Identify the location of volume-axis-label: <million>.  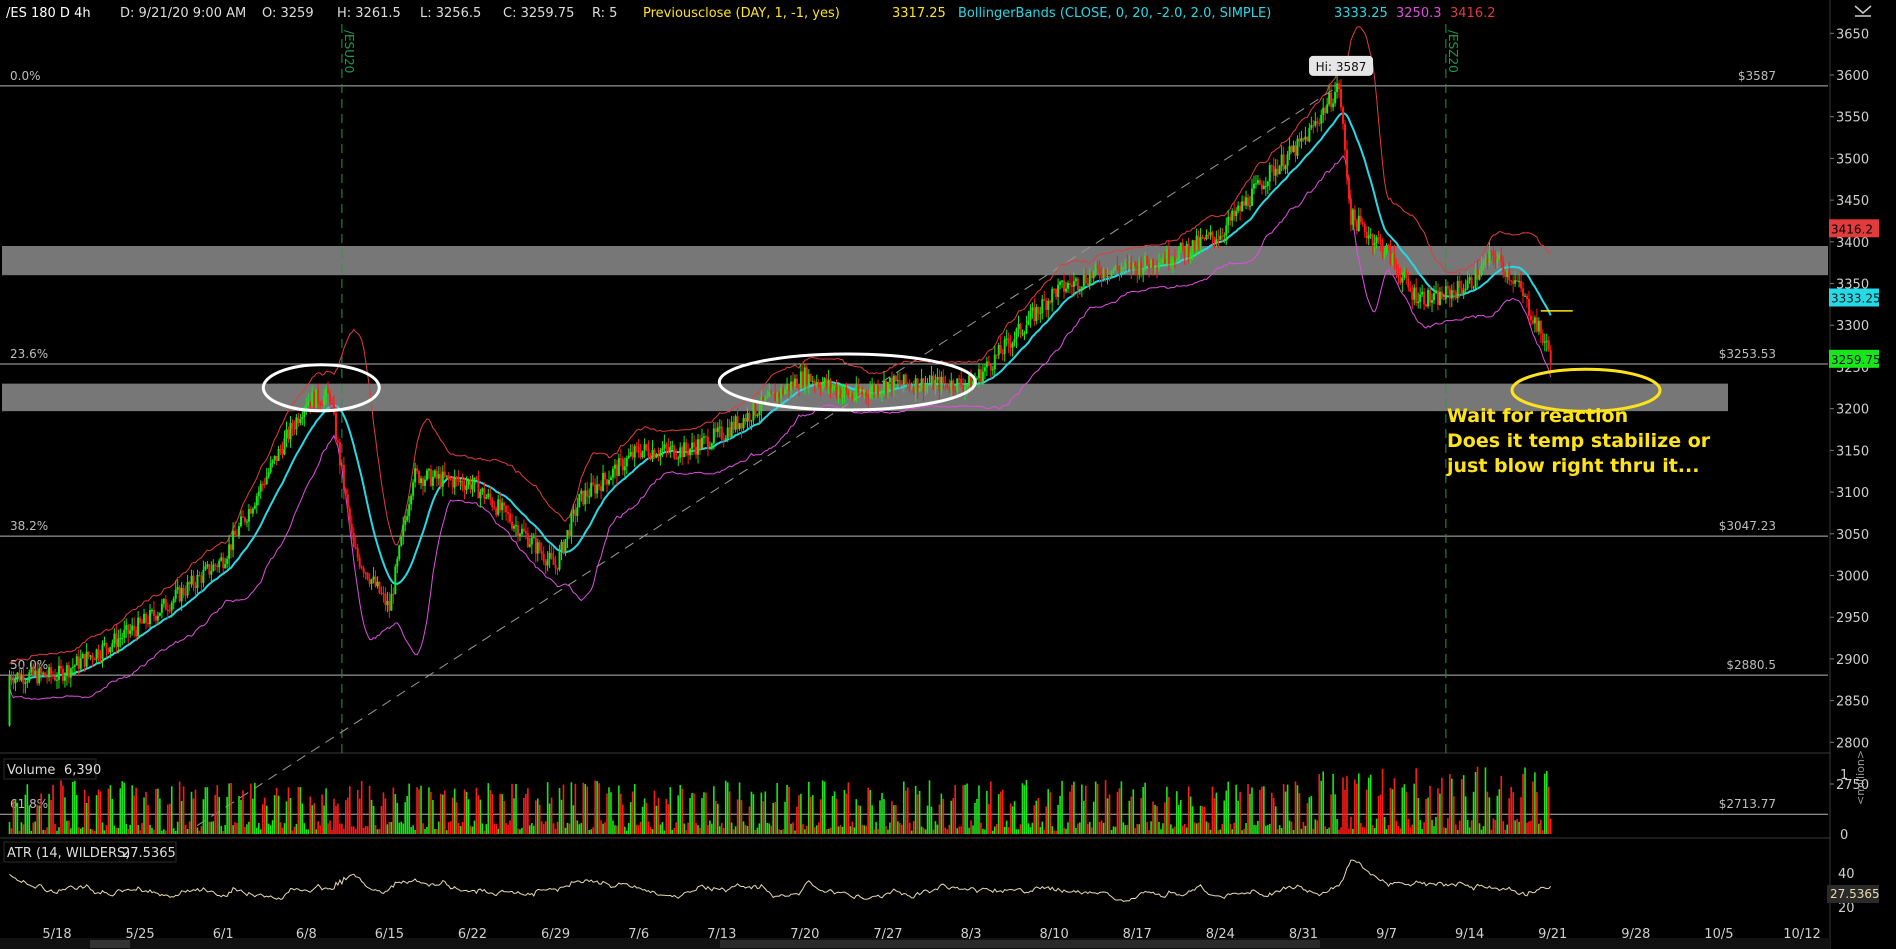
(1860, 777).